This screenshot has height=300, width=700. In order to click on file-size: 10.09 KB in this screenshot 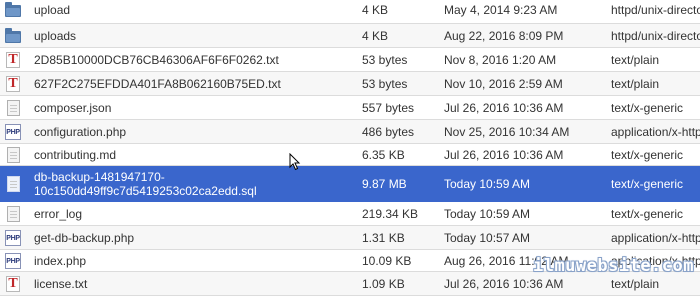, I will do `click(387, 260)`.